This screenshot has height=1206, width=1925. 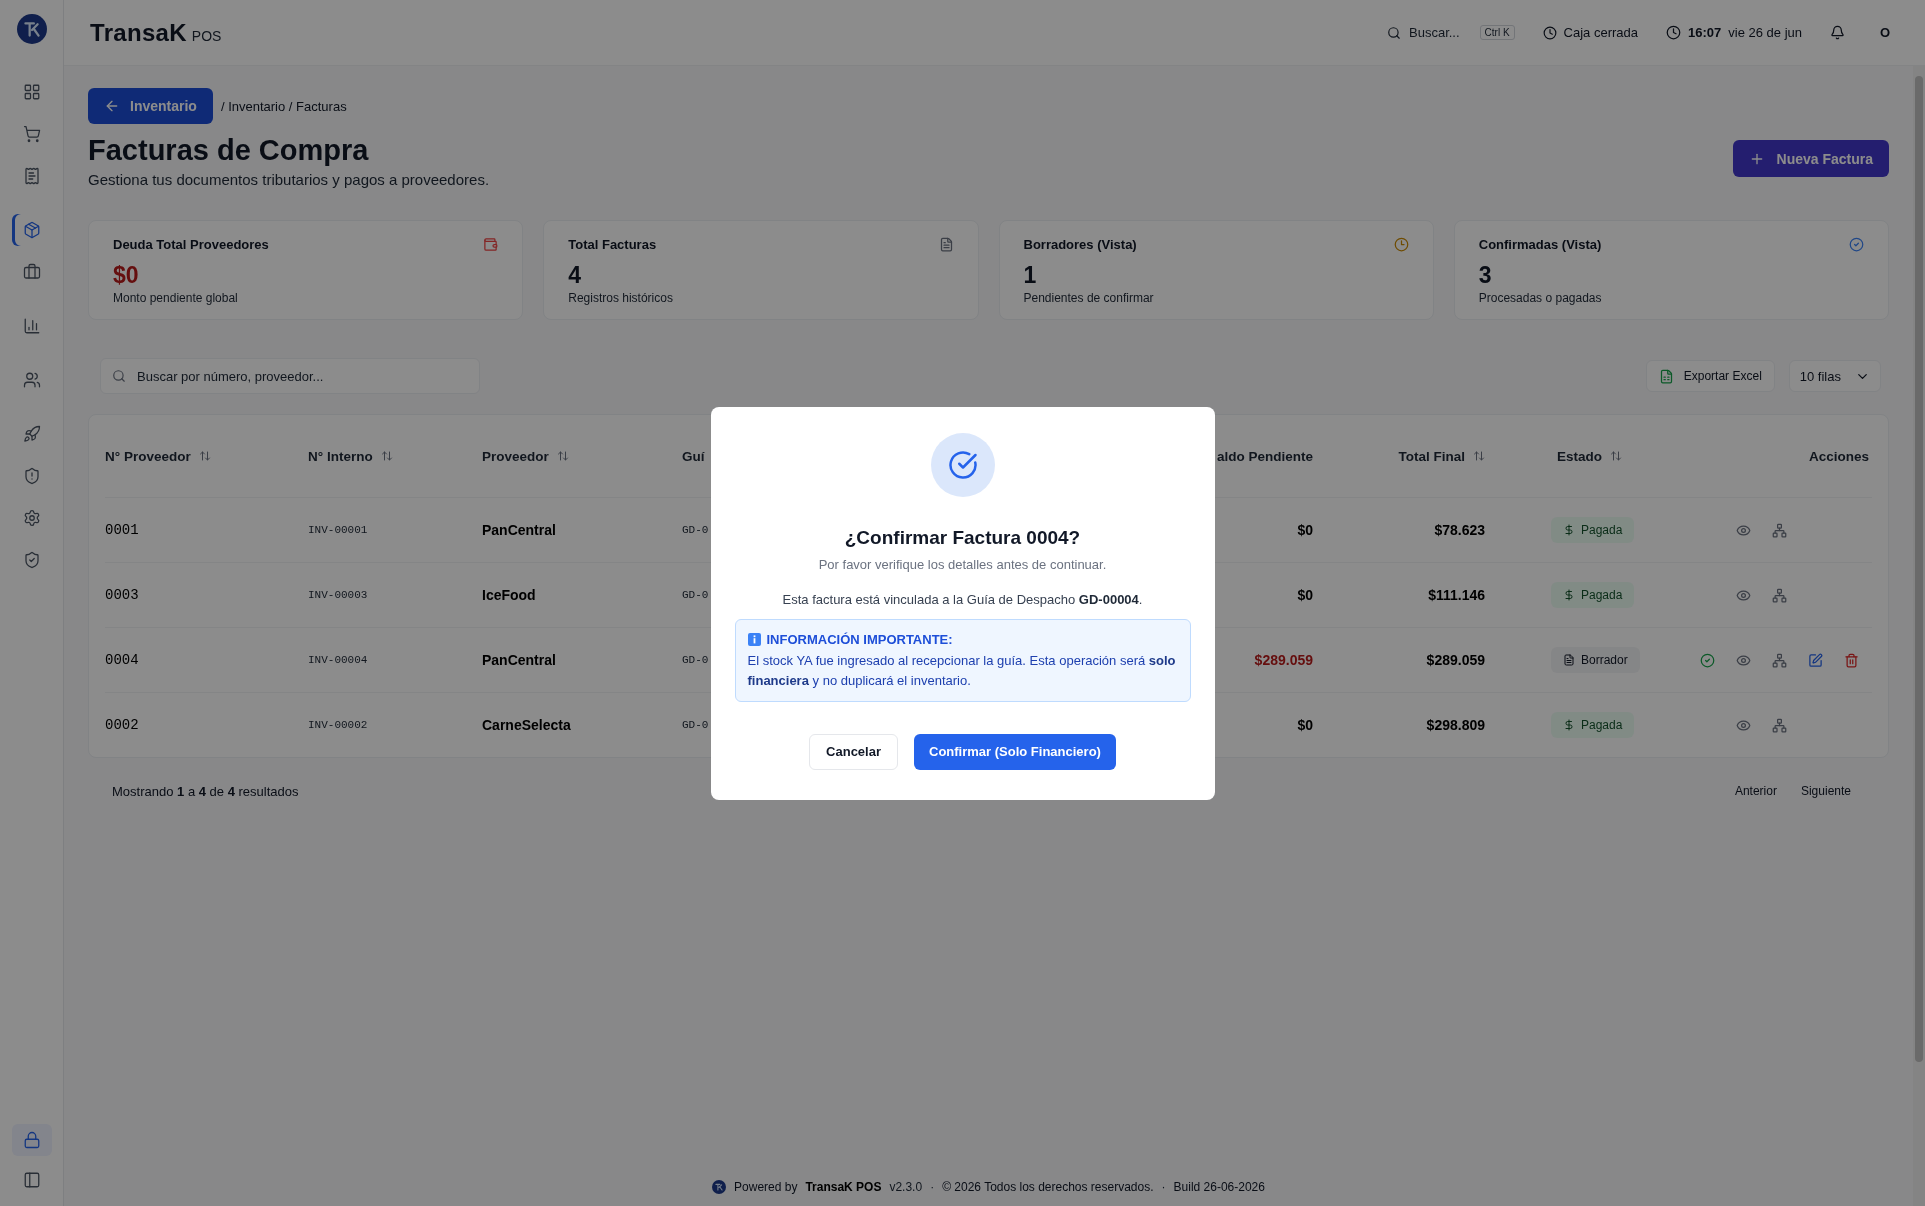 What do you see at coordinates (1755, 791) in the screenshot?
I see `previous-button: Anterior` at bounding box center [1755, 791].